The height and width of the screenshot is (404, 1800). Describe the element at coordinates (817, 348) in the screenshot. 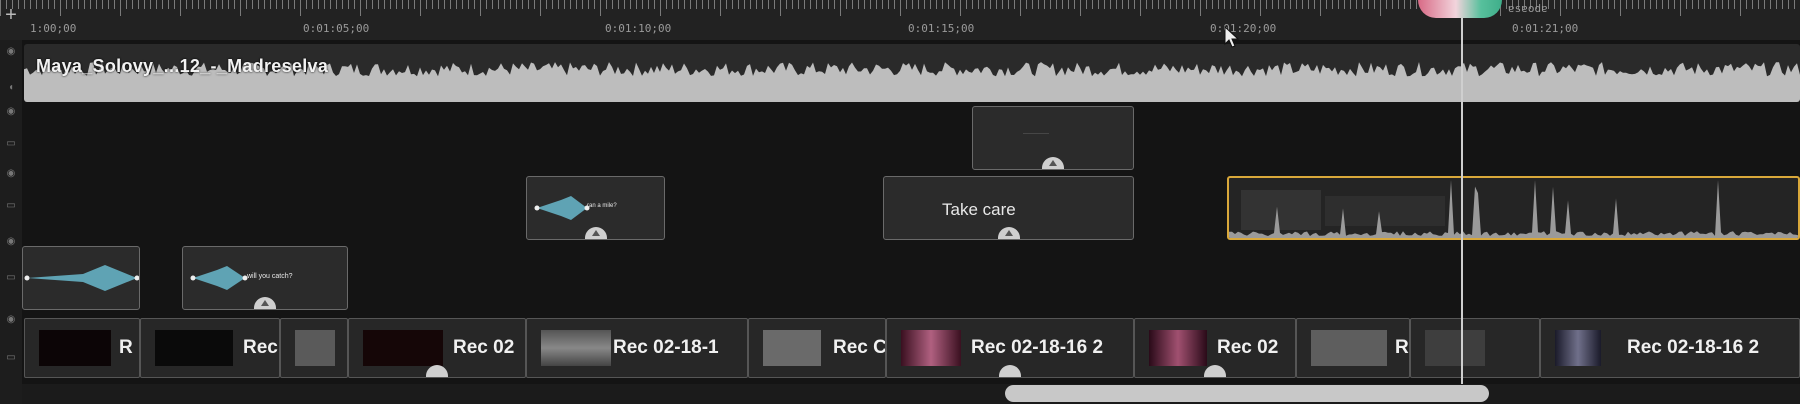

I see `video-clip: Rec C` at that location.